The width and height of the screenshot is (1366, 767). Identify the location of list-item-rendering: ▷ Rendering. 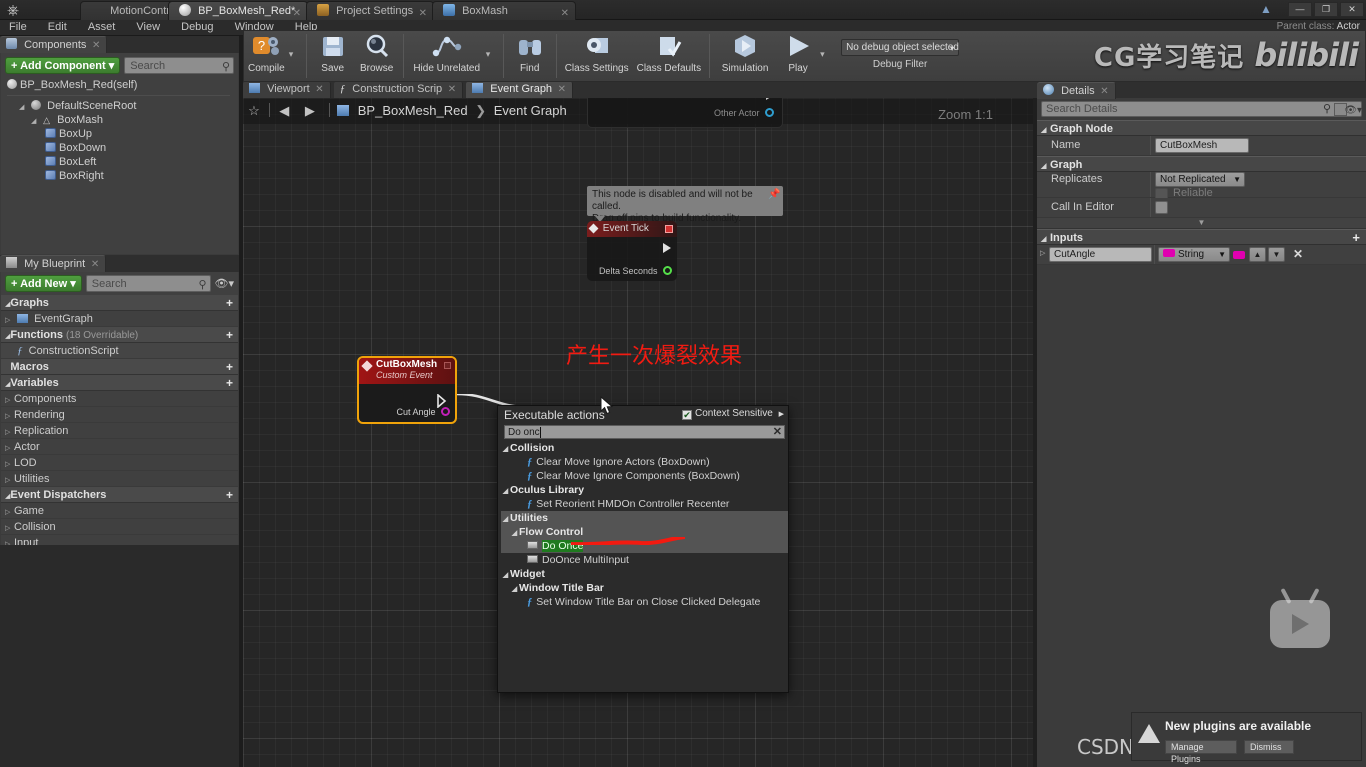
(119, 415).